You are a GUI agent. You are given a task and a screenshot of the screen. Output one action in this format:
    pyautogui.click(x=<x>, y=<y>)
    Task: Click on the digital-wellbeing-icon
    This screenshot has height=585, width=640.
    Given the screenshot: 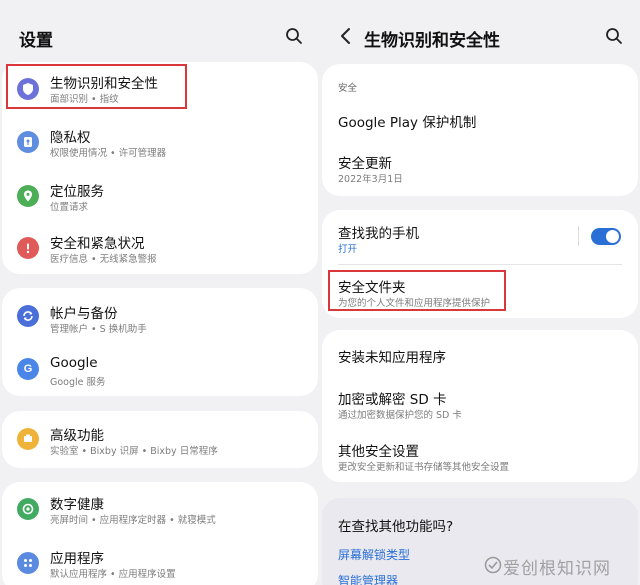 What is the action you would take?
    pyautogui.click(x=28, y=509)
    